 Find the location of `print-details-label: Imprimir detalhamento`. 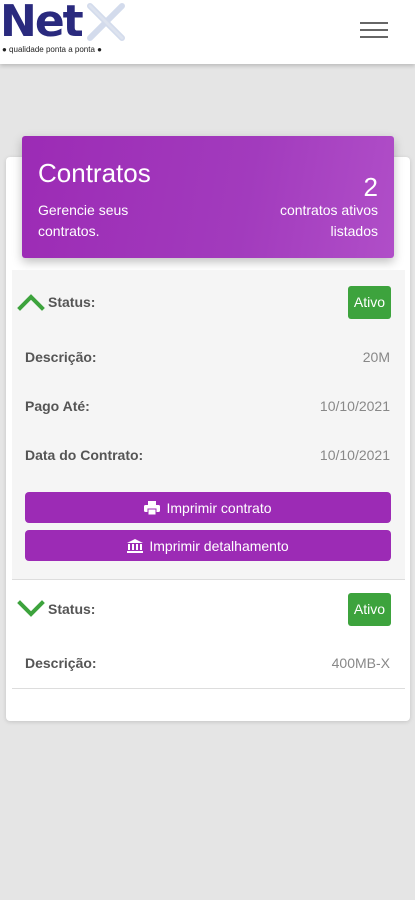

print-details-label: Imprimir detalhamento is located at coordinates (219, 545).